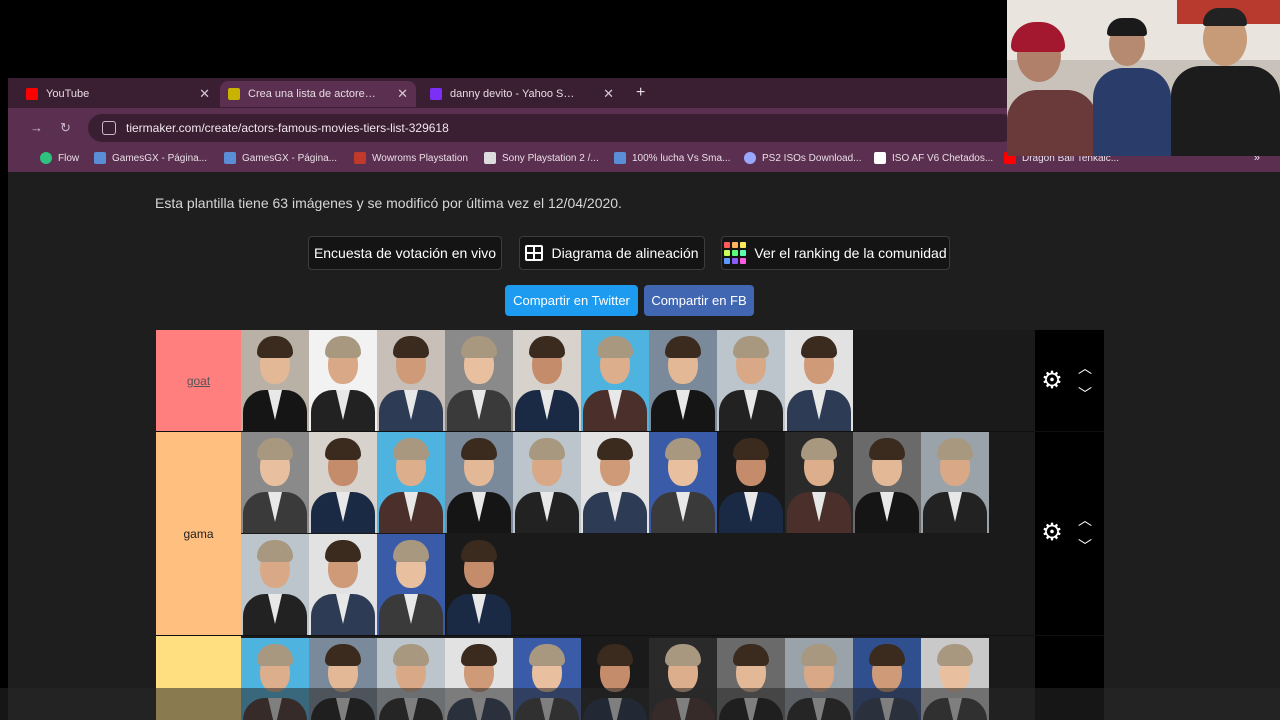 The height and width of the screenshot is (720, 1280). What do you see at coordinates (620, 158) in the screenshot?
I see `lucha-icon` at bounding box center [620, 158].